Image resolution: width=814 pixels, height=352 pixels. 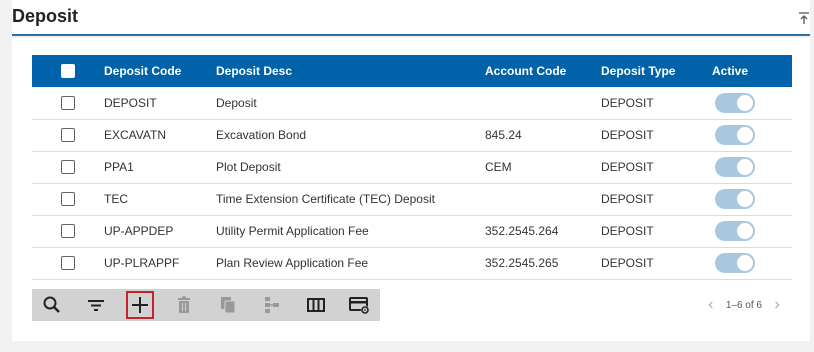 I want to click on next-page-button: ›, so click(x=777, y=305).